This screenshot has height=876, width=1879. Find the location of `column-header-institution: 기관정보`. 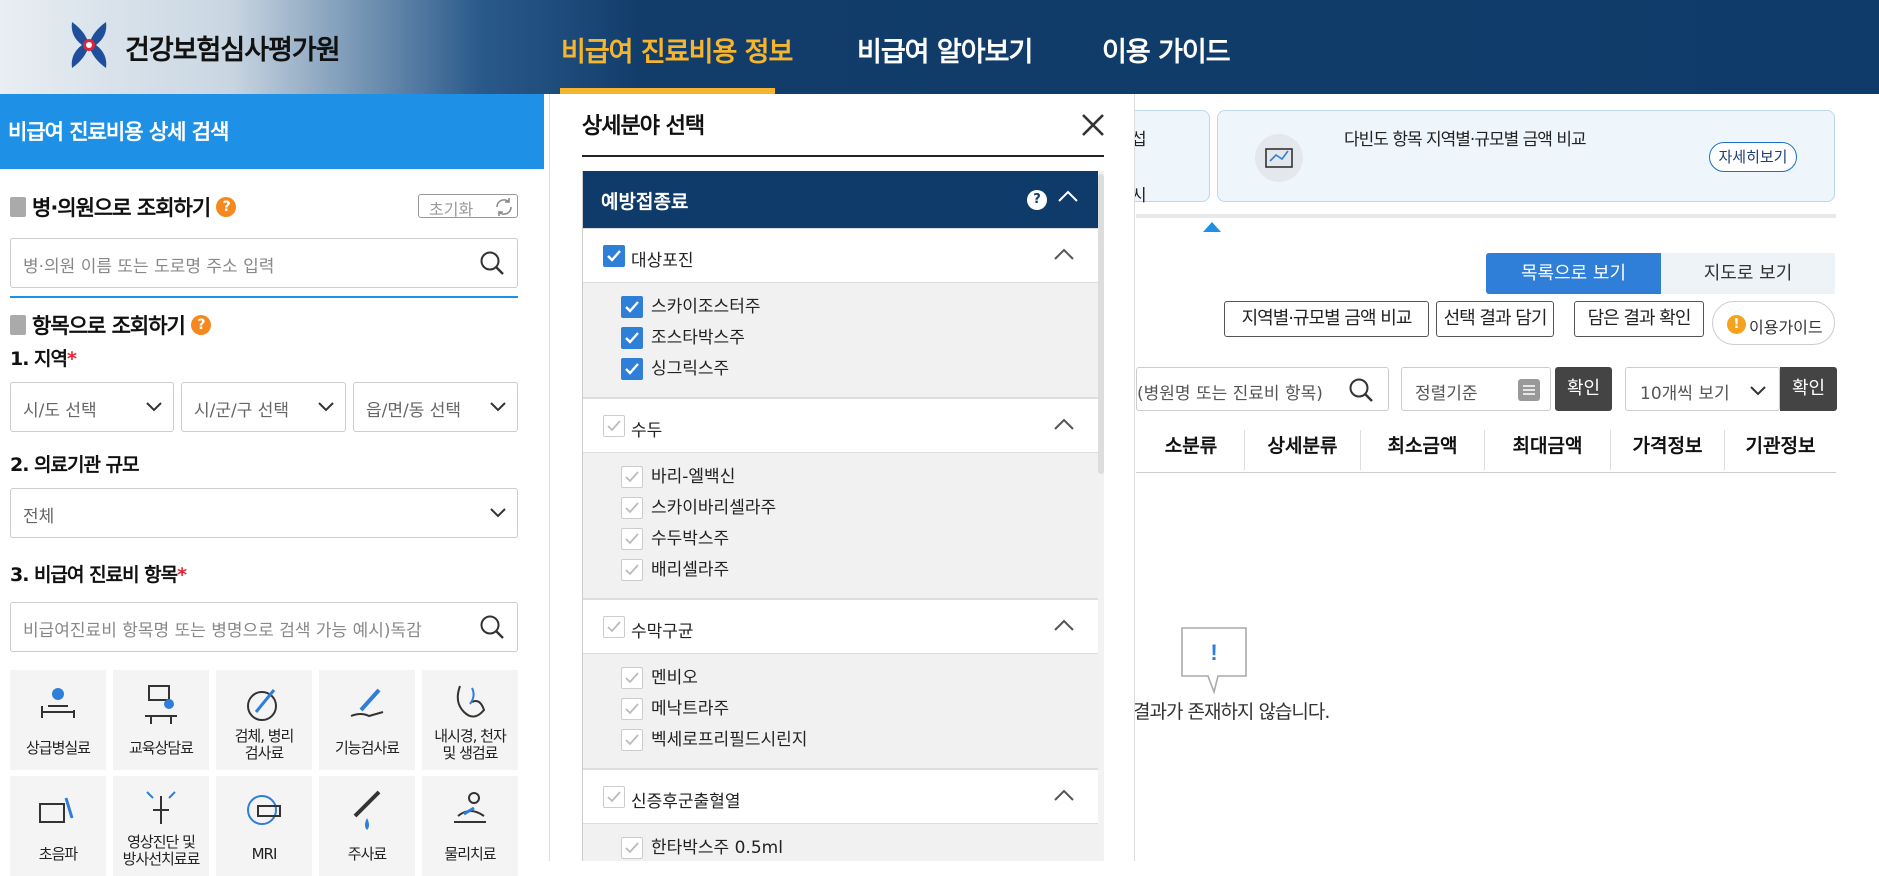

column-header-institution: 기관정보 is located at coordinates (1780, 449).